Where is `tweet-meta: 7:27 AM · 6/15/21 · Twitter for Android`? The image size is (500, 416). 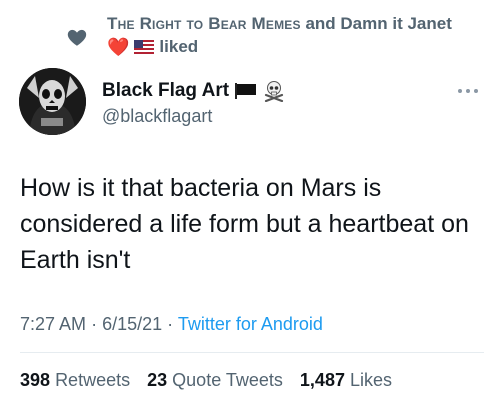 tweet-meta: 7:27 AM · 6/15/21 · Twitter for Android is located at coordinates (171, 324).